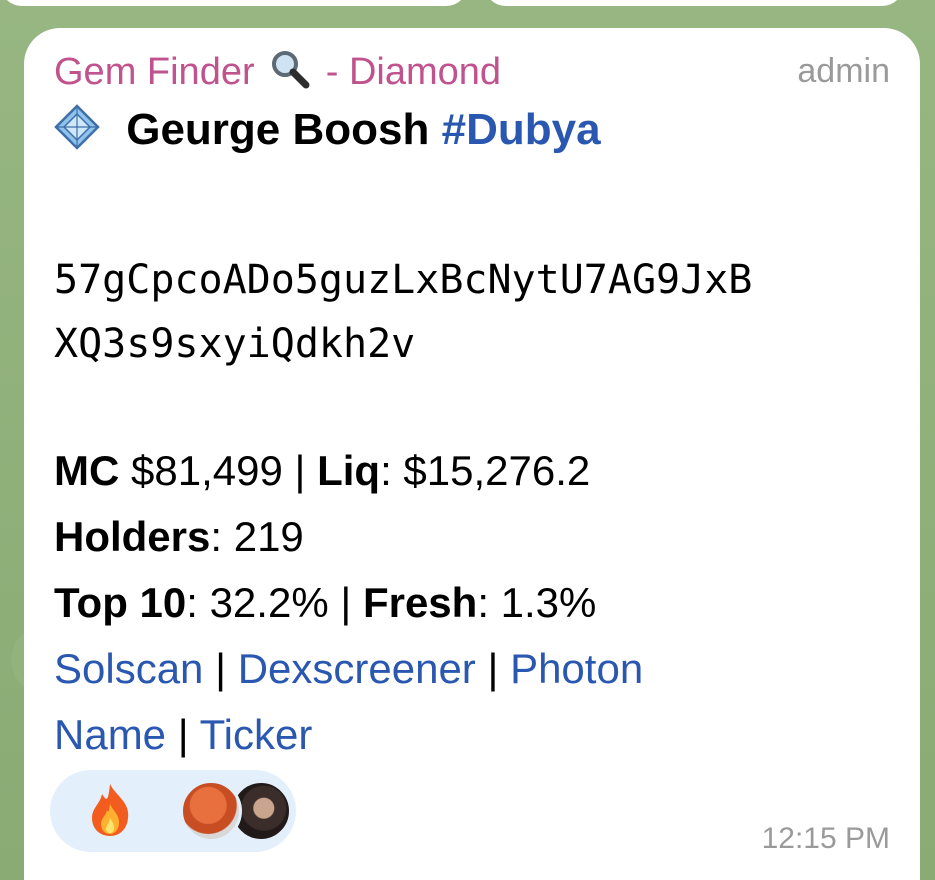 Image resolution: width=935 pixels, height=880 pixels. What do you see at coordinates (256, 734) in the screenshot?
I see `ticker-link: Ticker` at bounding box center [256, 734].